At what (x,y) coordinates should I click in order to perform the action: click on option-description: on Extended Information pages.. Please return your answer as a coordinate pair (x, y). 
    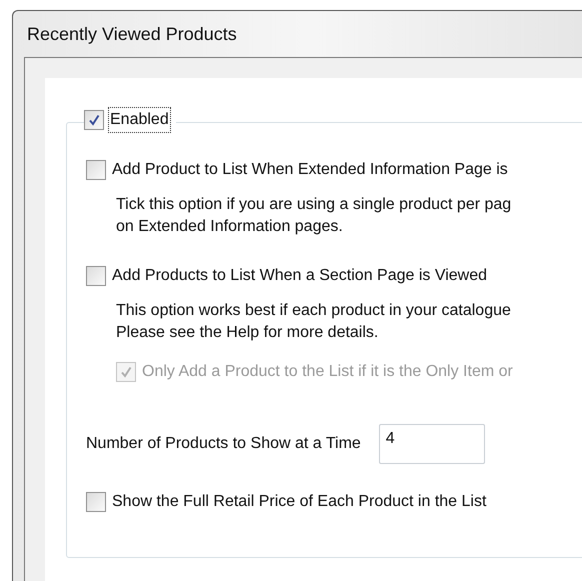
    Looking at the image, I should click on (230, 227).